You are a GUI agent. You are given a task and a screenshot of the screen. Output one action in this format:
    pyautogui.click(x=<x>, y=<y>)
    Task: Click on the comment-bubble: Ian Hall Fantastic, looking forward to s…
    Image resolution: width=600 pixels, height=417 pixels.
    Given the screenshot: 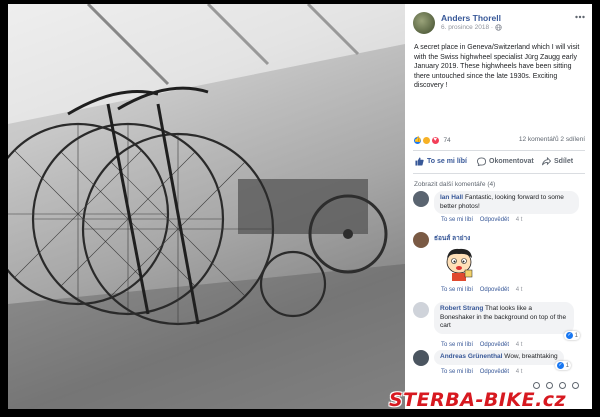 What is the action you would take?
    pyautogui.click(x=506, y=202)
    